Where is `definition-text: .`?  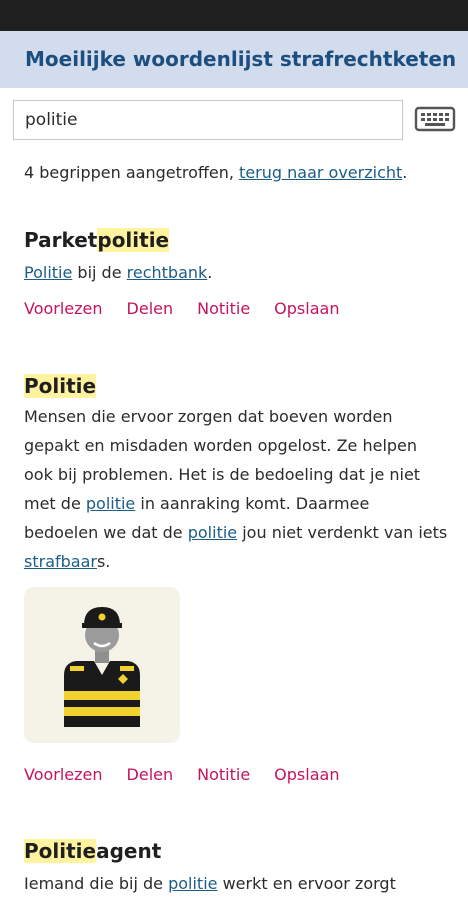 definition-text: . is located at coordinates (210, 272).